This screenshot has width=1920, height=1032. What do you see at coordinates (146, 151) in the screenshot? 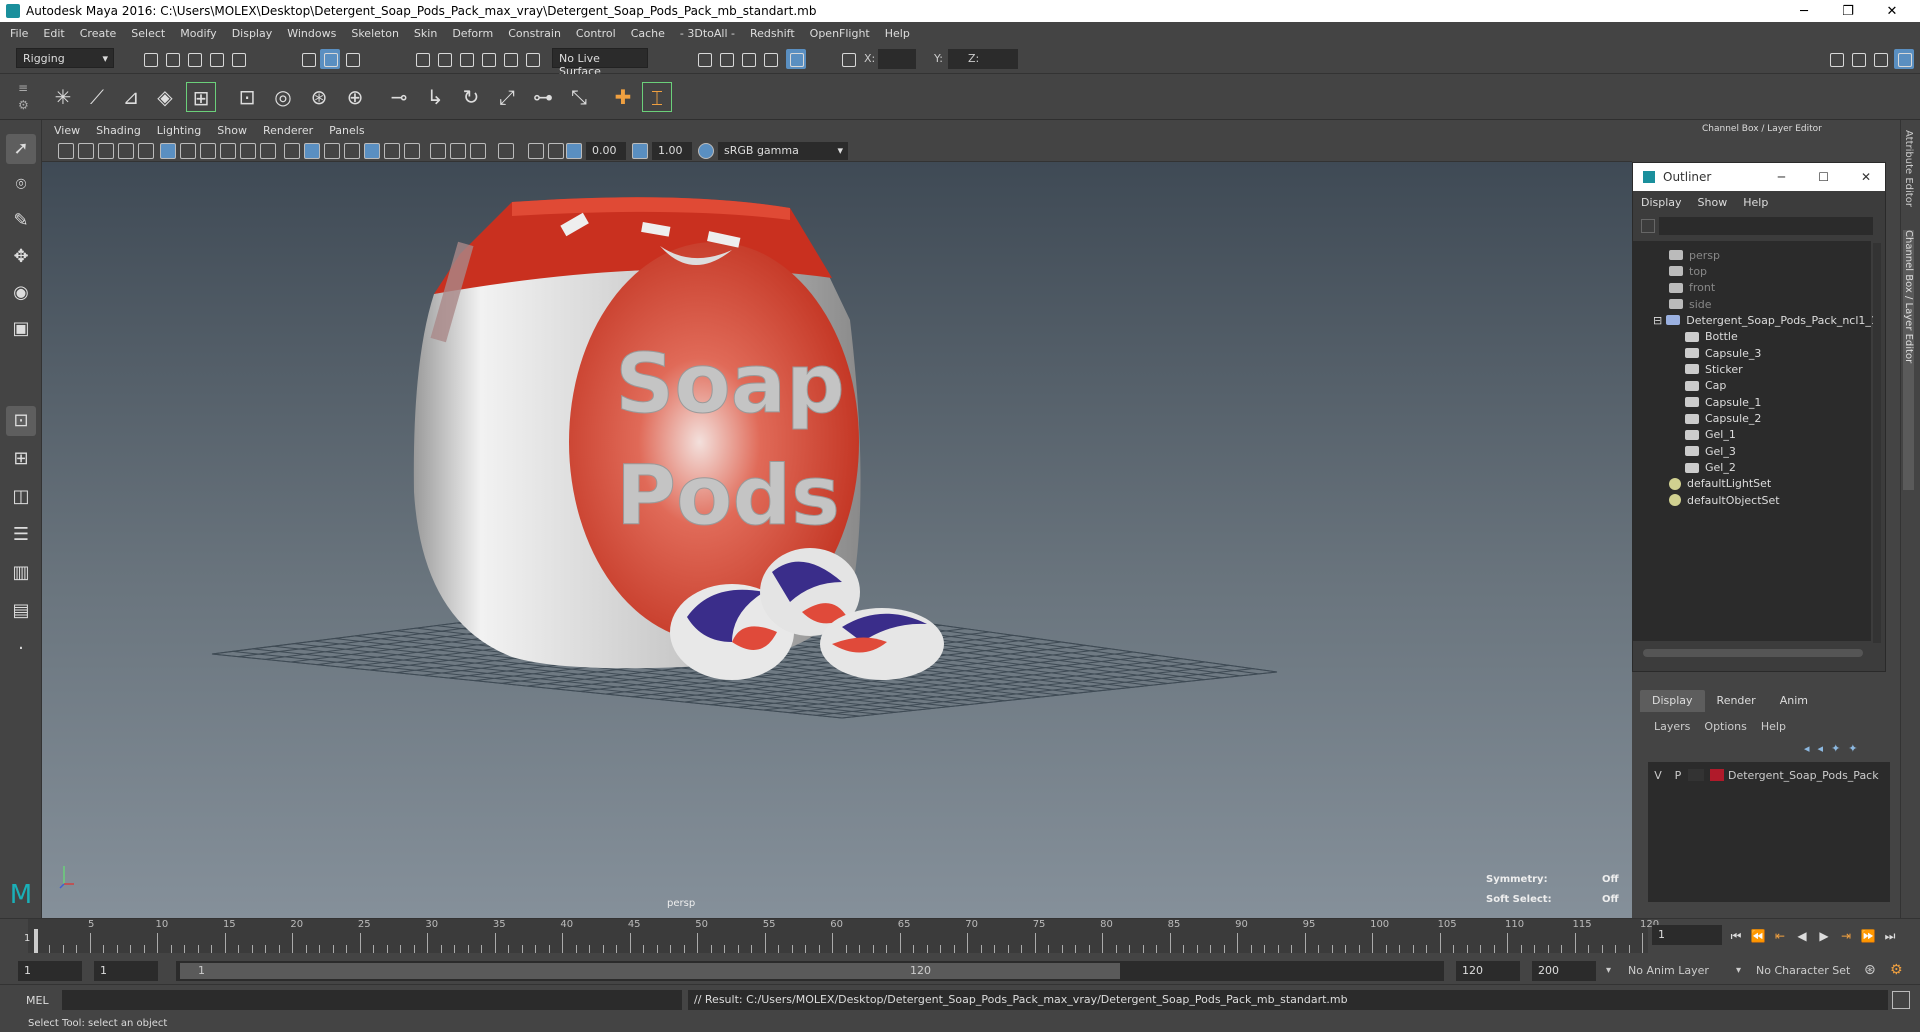
I see `2d-pan-icon` at bounding box center [146, 151].